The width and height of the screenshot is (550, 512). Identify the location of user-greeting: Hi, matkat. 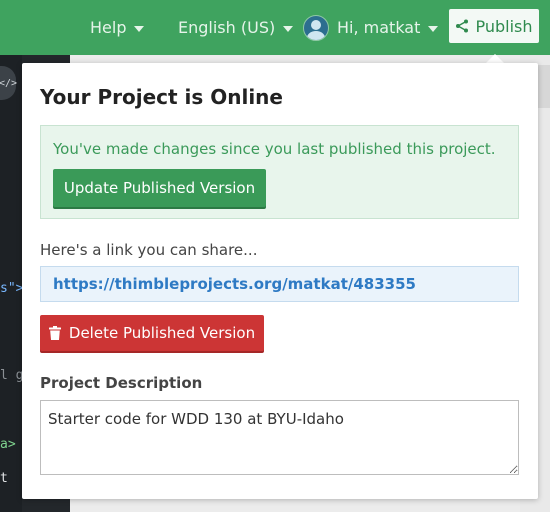
(379, 27).